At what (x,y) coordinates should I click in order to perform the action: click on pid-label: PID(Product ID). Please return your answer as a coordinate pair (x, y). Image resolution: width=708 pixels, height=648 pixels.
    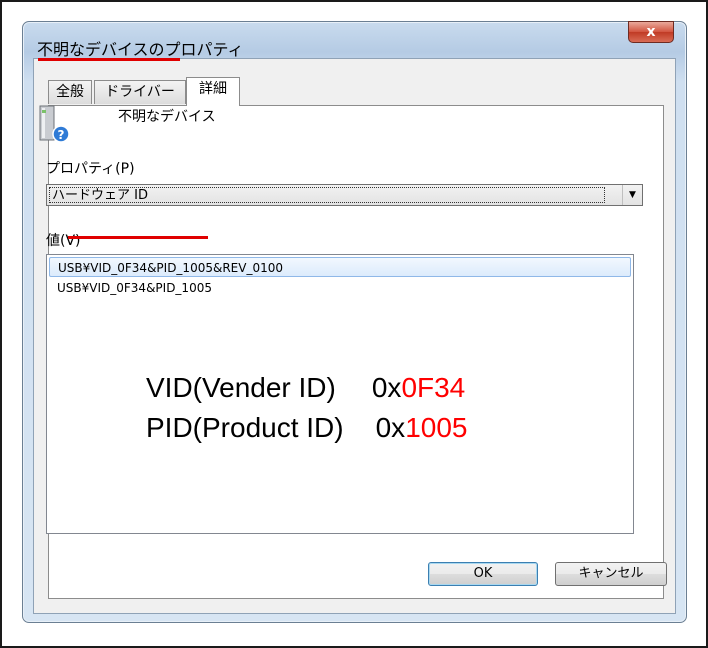
    Looking at the image, I should click on (245, 427).